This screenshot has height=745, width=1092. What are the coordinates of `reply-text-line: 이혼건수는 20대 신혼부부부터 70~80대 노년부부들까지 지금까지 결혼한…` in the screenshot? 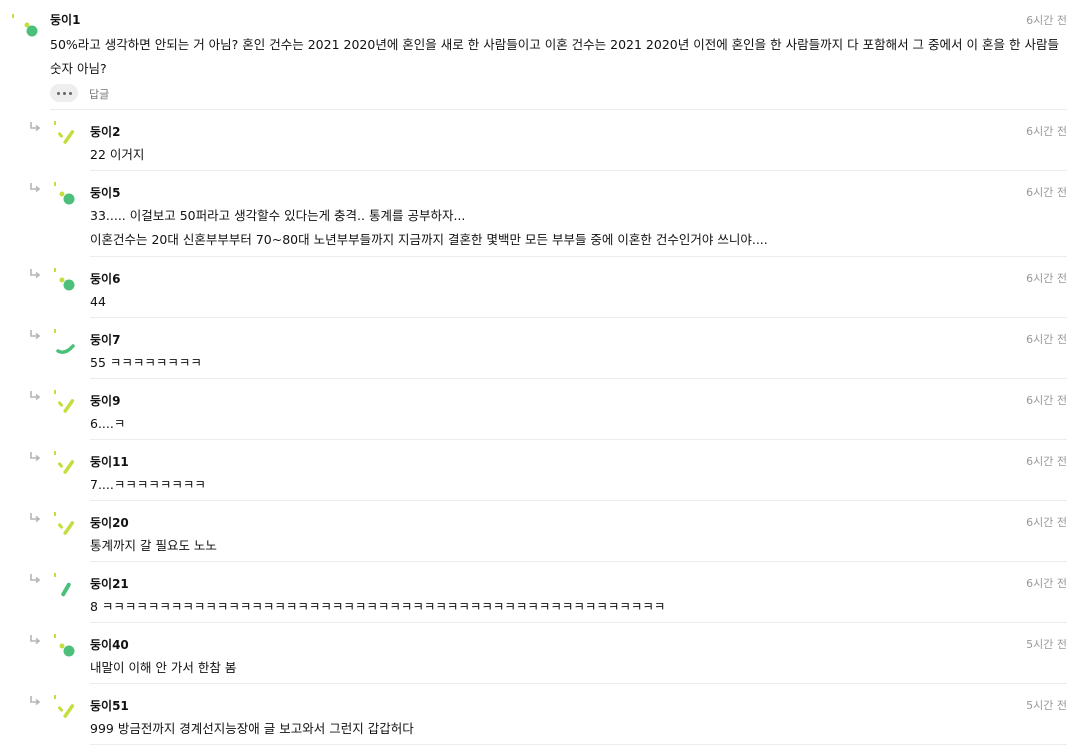 It's located at (429, 239).